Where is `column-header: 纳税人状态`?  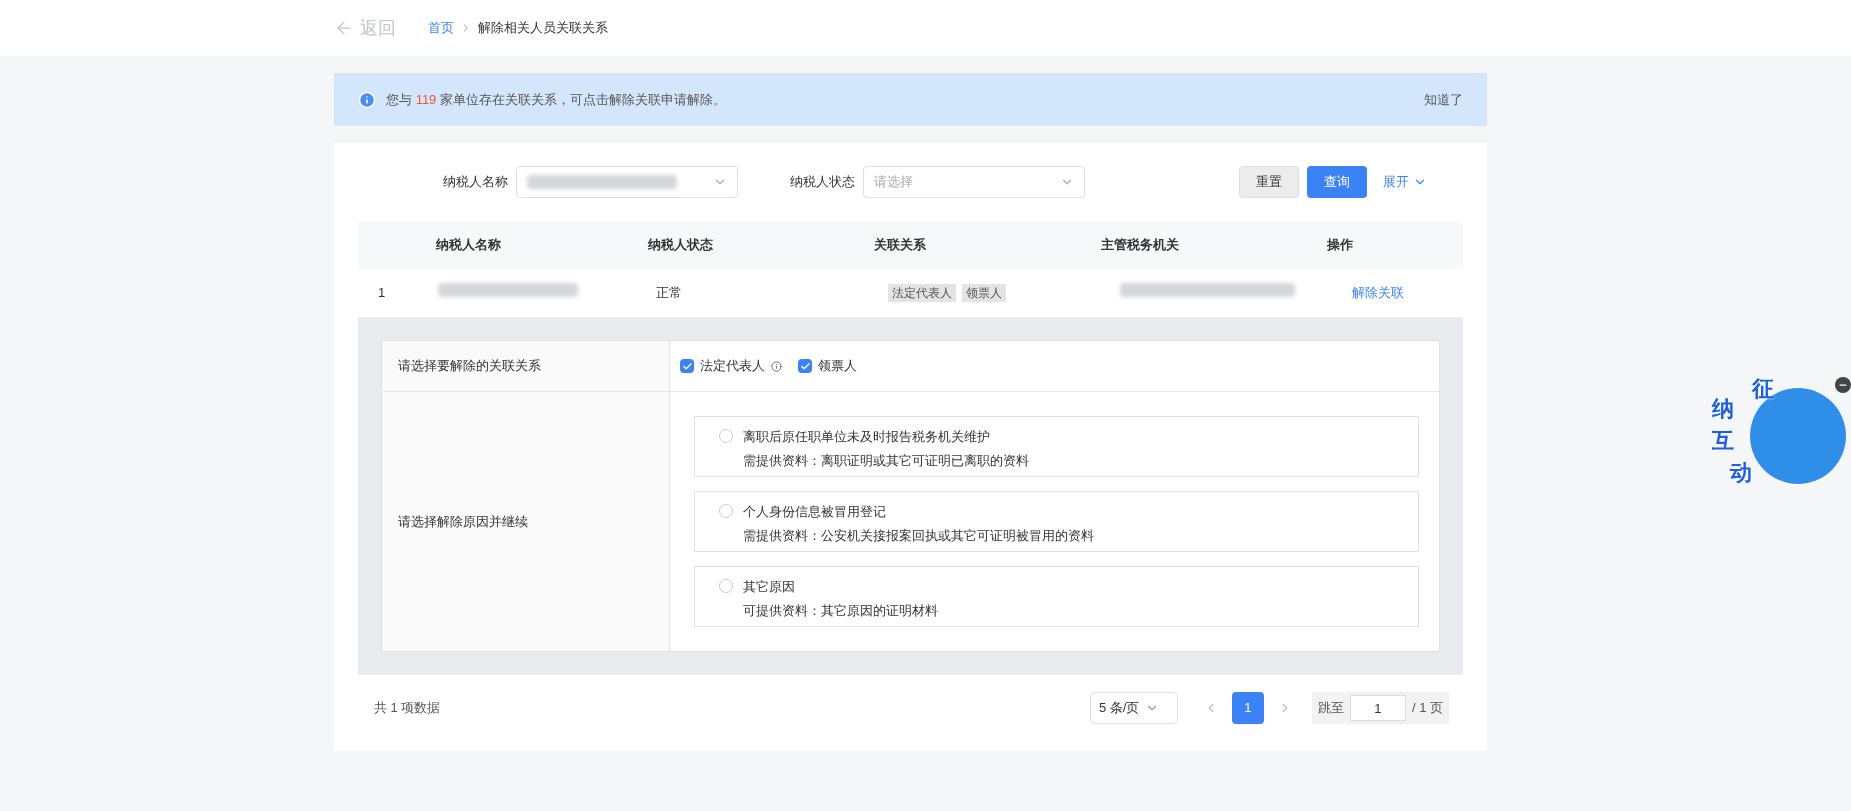 column-header: 纳税人状态 is located at coordinates (681, 245).